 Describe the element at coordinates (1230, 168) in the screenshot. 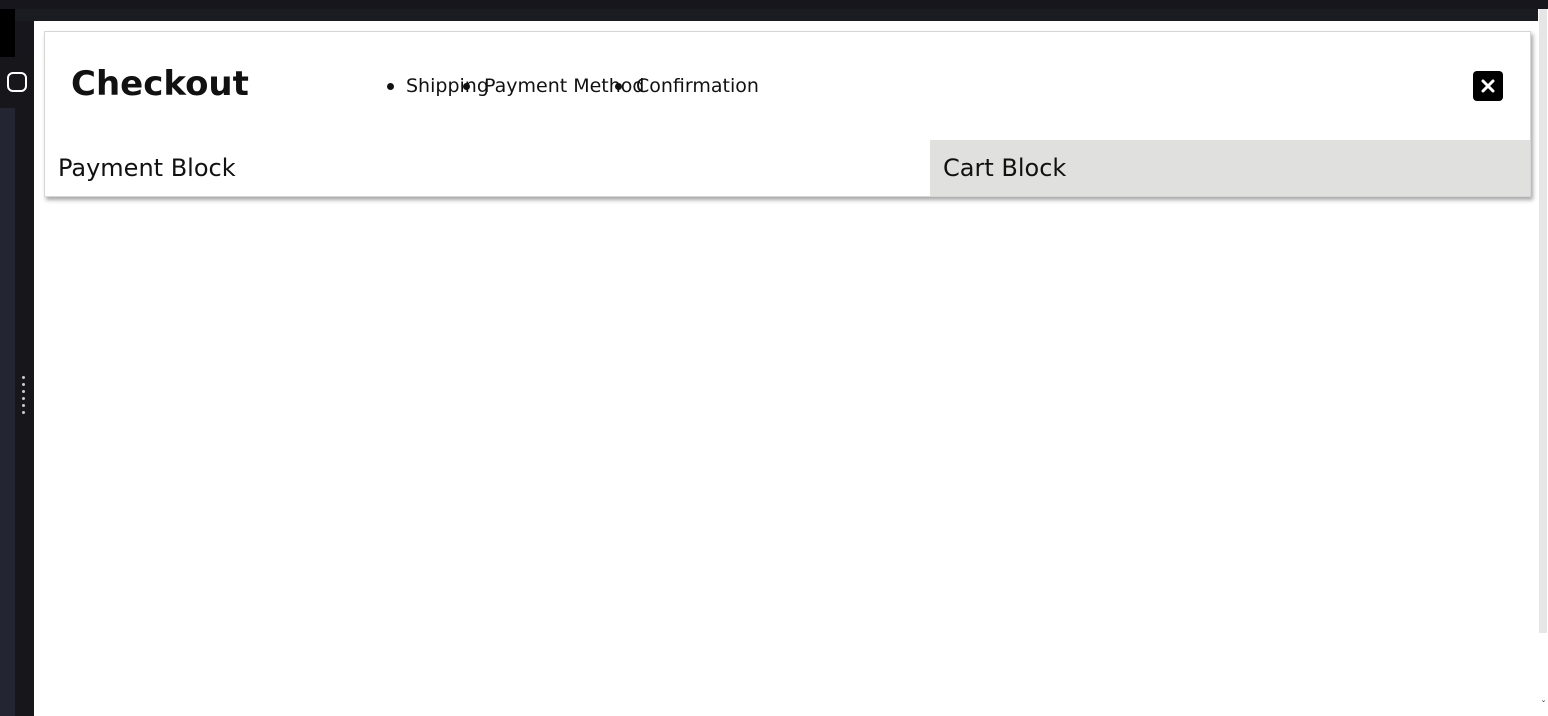

I see `cart-block: Cart Block` at that location.